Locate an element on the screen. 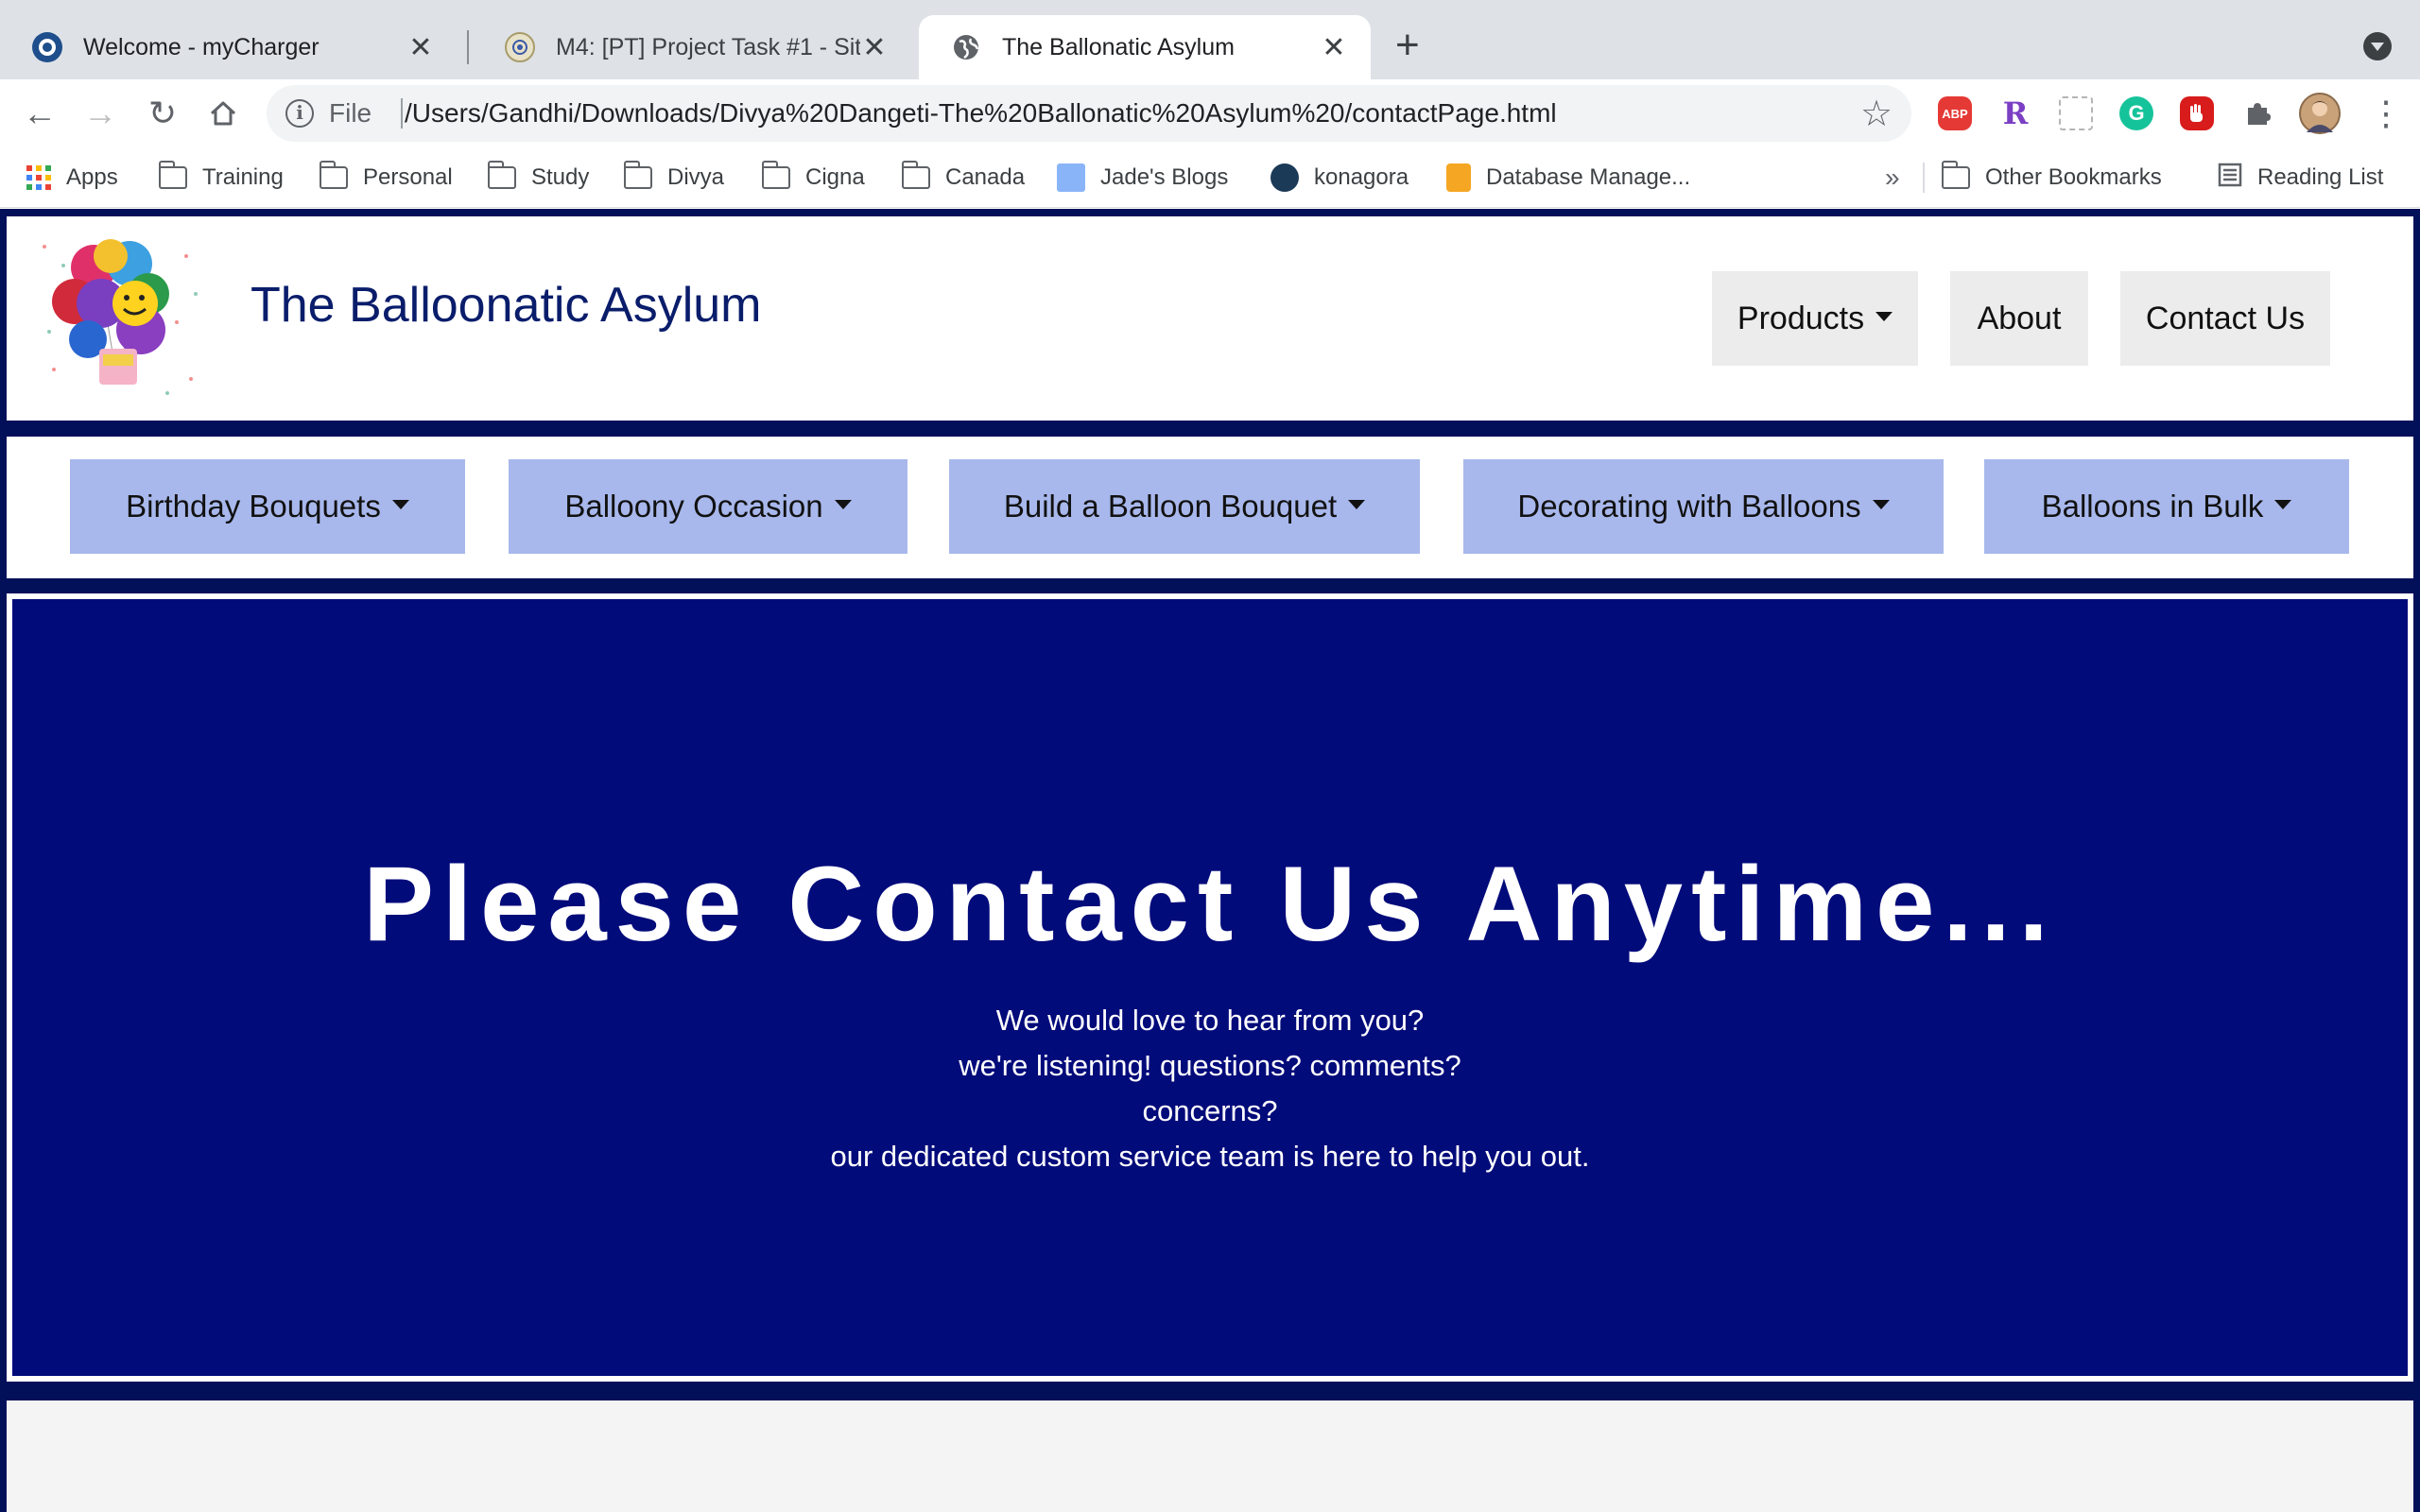  info-icon: i is located at coordinates (299, 113).